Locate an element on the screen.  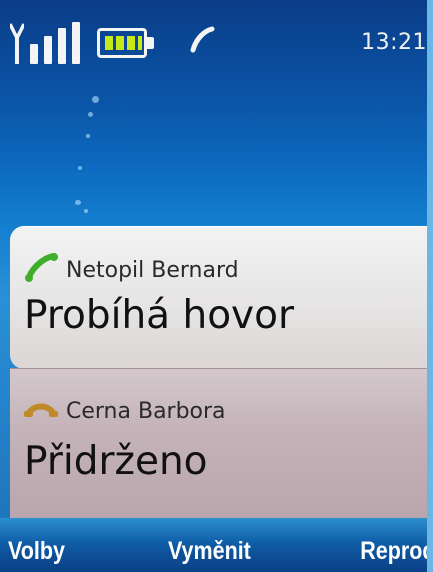
phone-active-icon is located at coordinates (41, 270).